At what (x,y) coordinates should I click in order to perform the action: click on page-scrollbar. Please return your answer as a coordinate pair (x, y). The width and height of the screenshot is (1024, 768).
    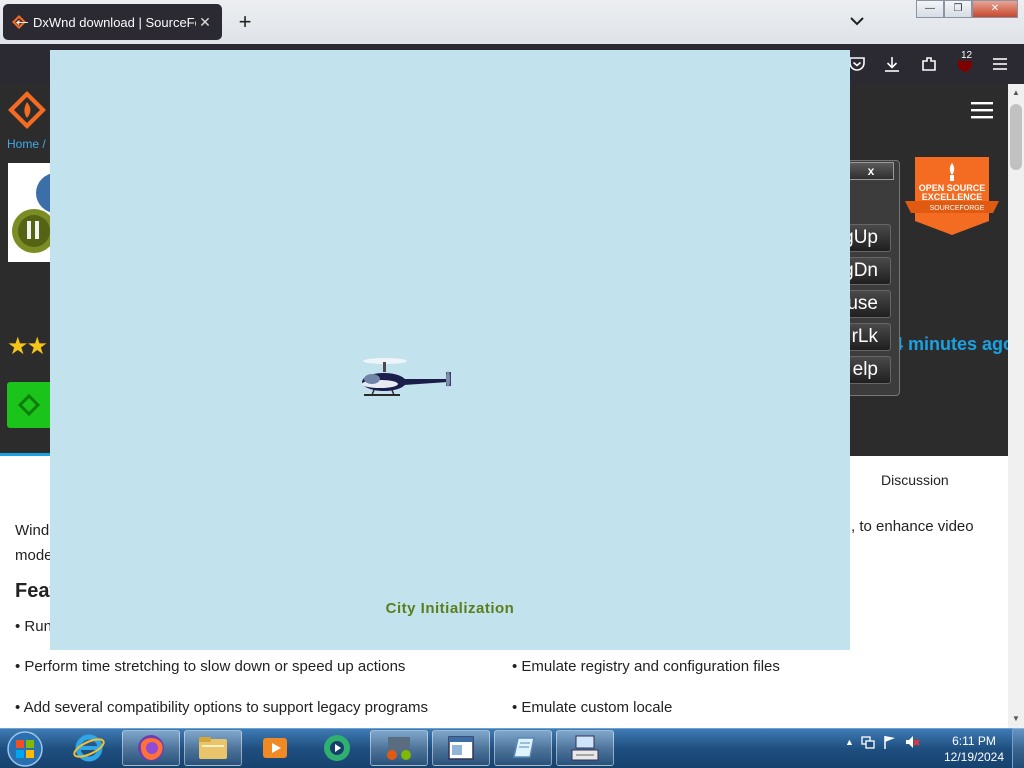
    Looking at the image, I should click on (1016, 406).